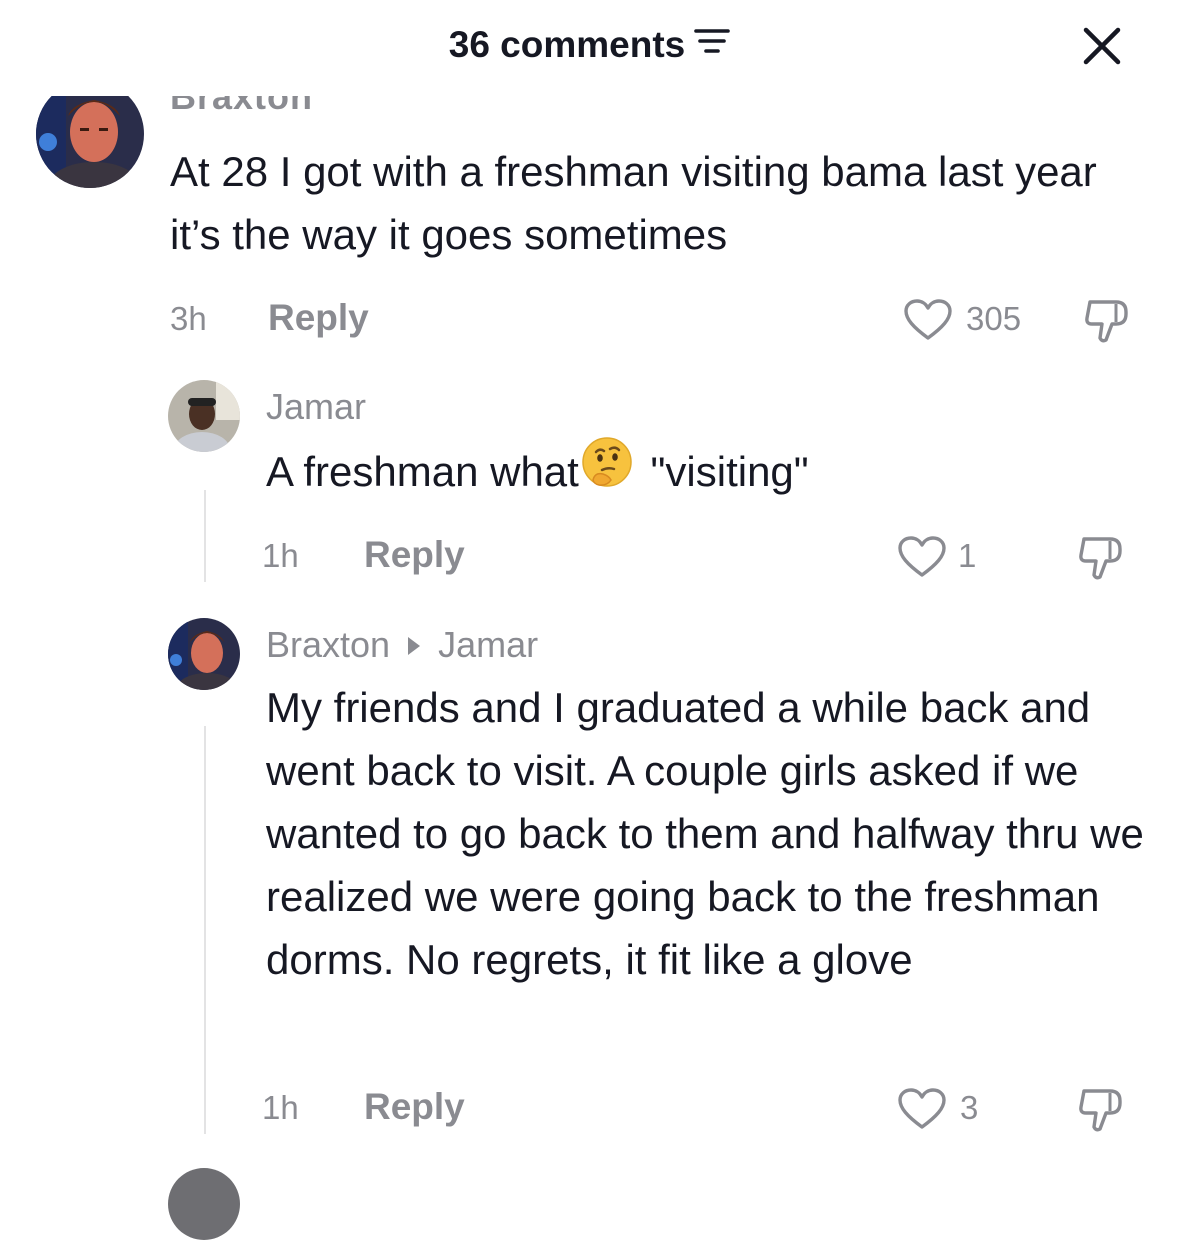 This screenshot has height=1240, width=1180. I want to click on like-count: 3, so click(969, 1107).